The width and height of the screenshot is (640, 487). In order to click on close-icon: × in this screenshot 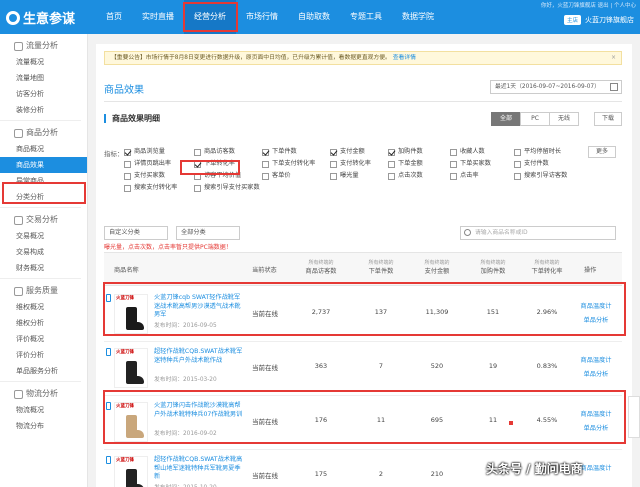, I will do `click(613, 58)`.